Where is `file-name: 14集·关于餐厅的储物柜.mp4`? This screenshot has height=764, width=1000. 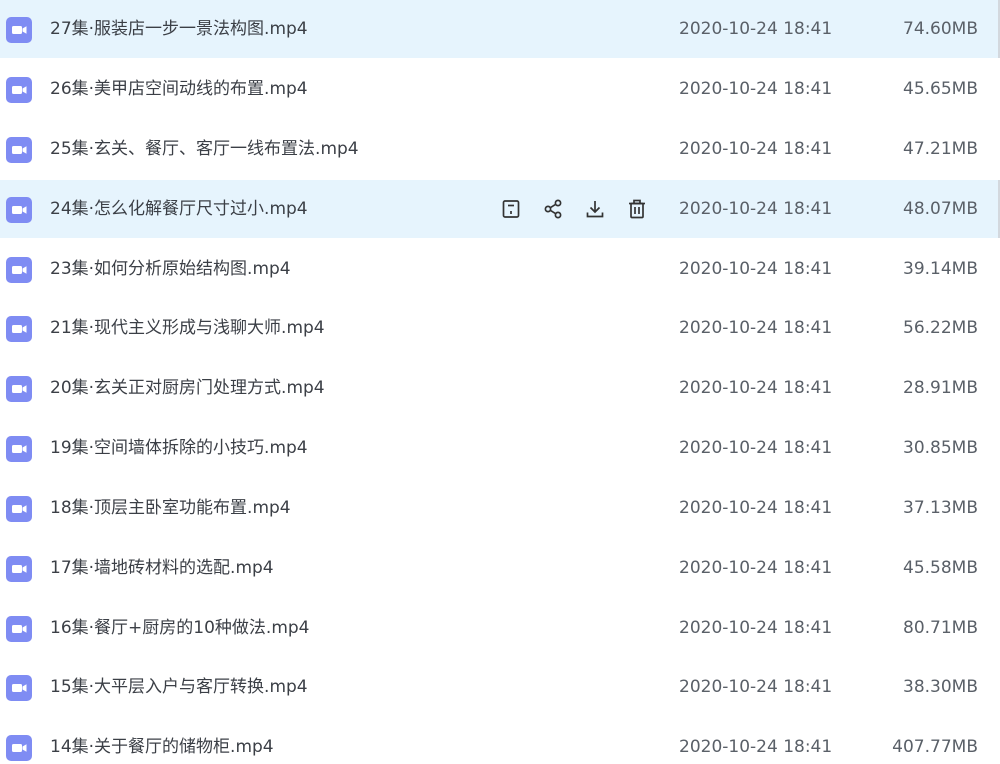
file-name: 14集·关于餐厅的储物柜.mp4 is located at coordinates (162, 741).